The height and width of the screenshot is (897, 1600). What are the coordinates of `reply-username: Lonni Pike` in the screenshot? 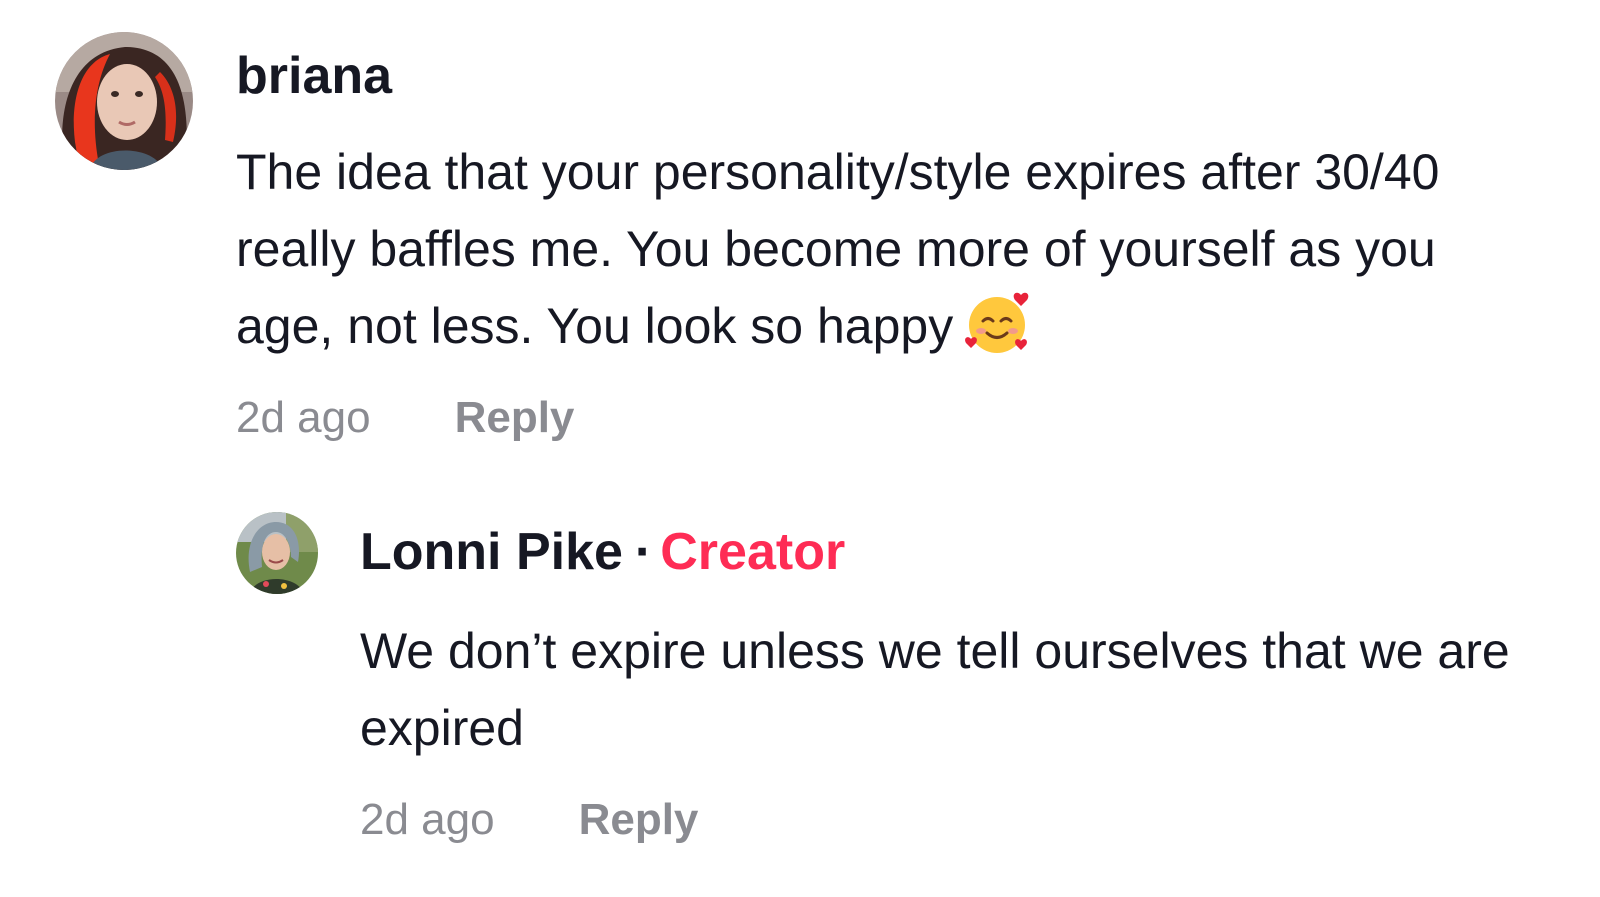 It's located at (491, 552).